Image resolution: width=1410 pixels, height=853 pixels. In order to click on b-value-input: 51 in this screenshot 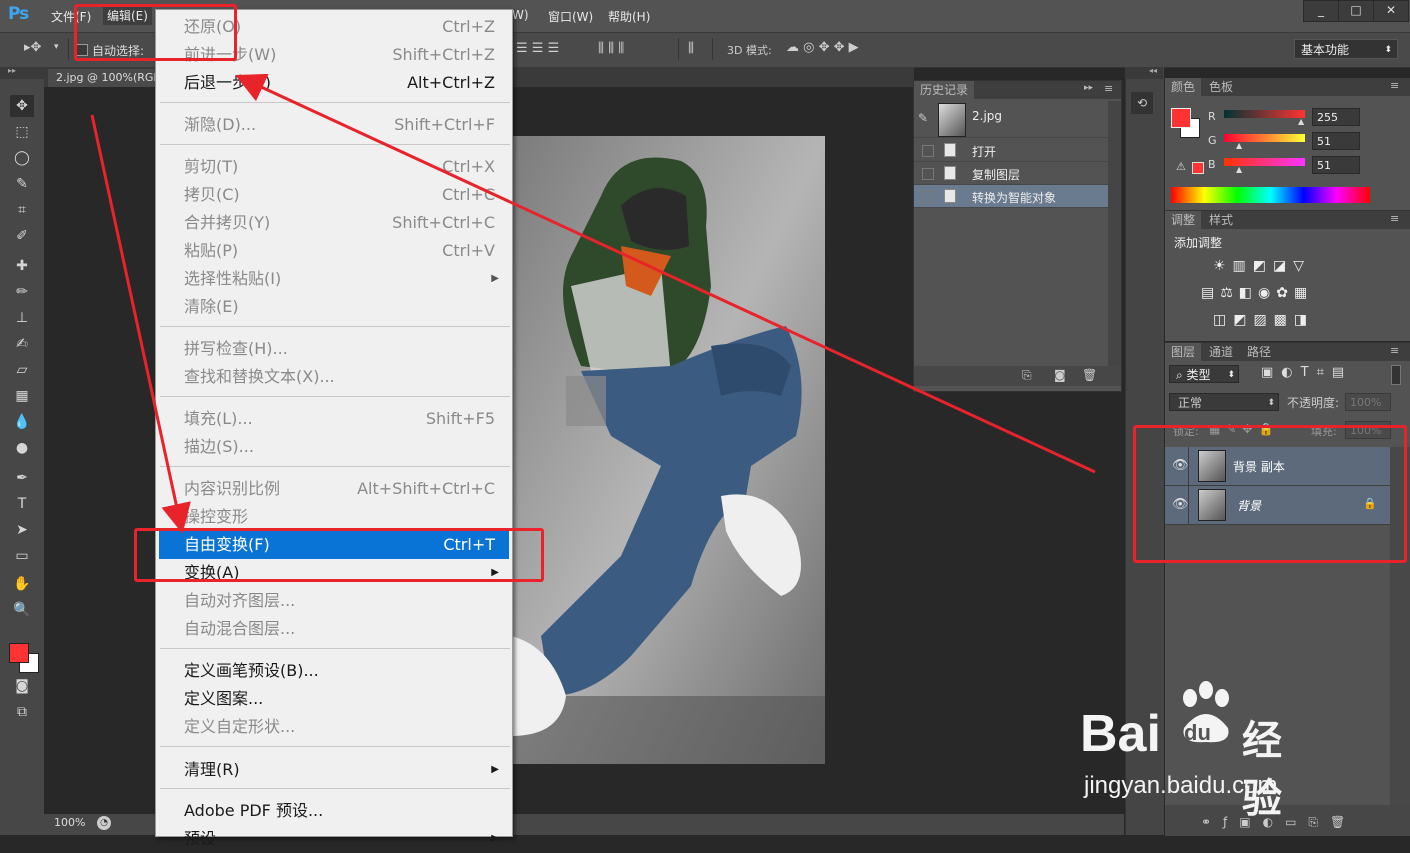, I will do `click(1336, 165)`.